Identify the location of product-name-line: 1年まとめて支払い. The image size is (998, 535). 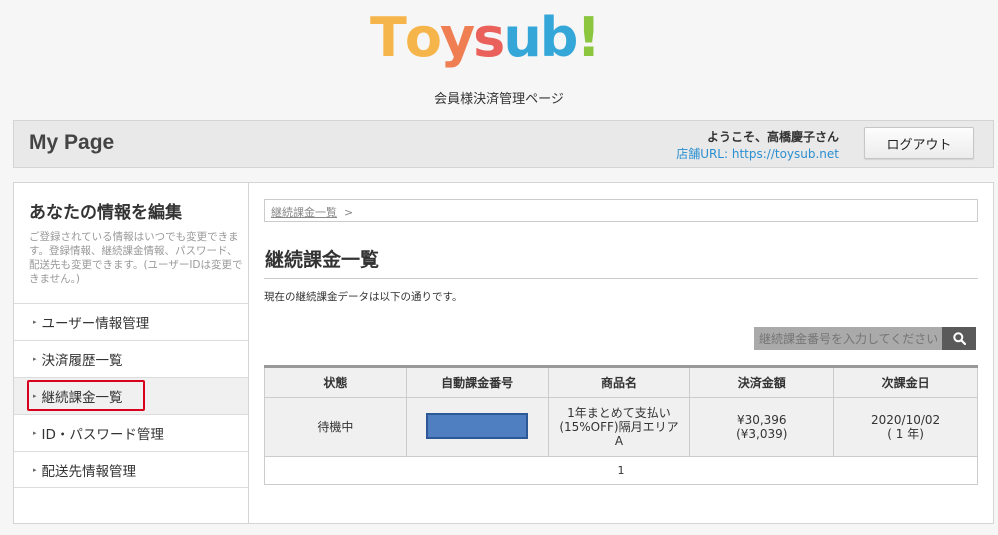
(619, 413).